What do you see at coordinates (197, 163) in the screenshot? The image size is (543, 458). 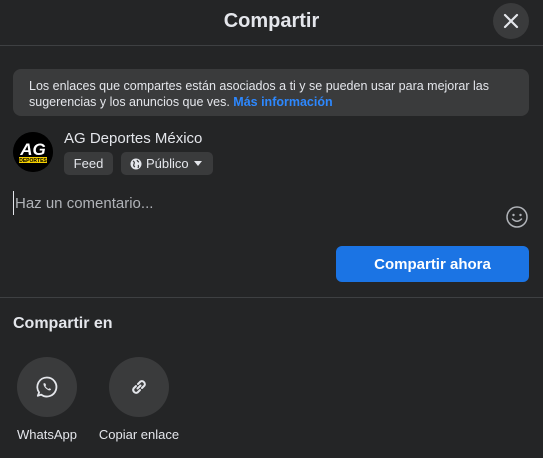 I see `caret-down-icon` at bounding box center [197, 163].